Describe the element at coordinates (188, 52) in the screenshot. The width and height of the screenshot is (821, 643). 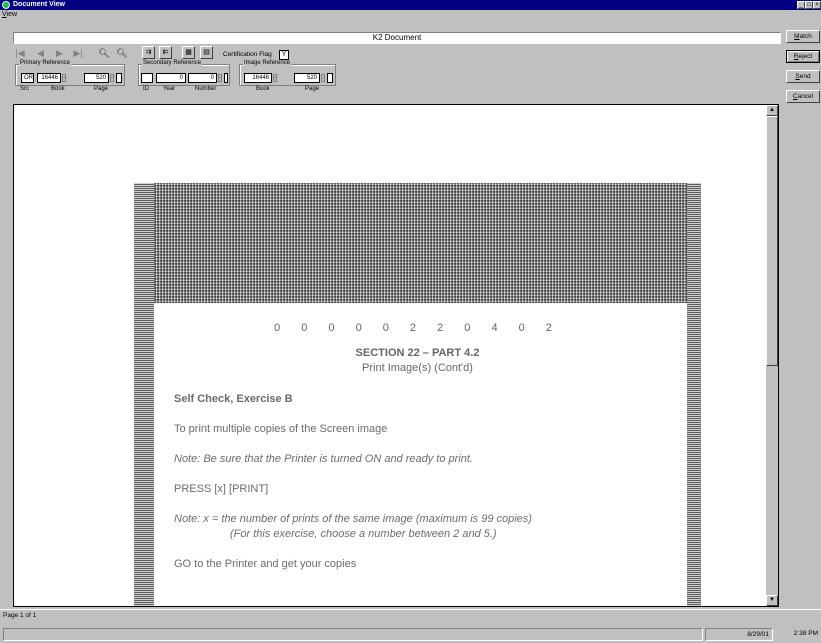
I see `fit-page-icon: ▦` at that location.